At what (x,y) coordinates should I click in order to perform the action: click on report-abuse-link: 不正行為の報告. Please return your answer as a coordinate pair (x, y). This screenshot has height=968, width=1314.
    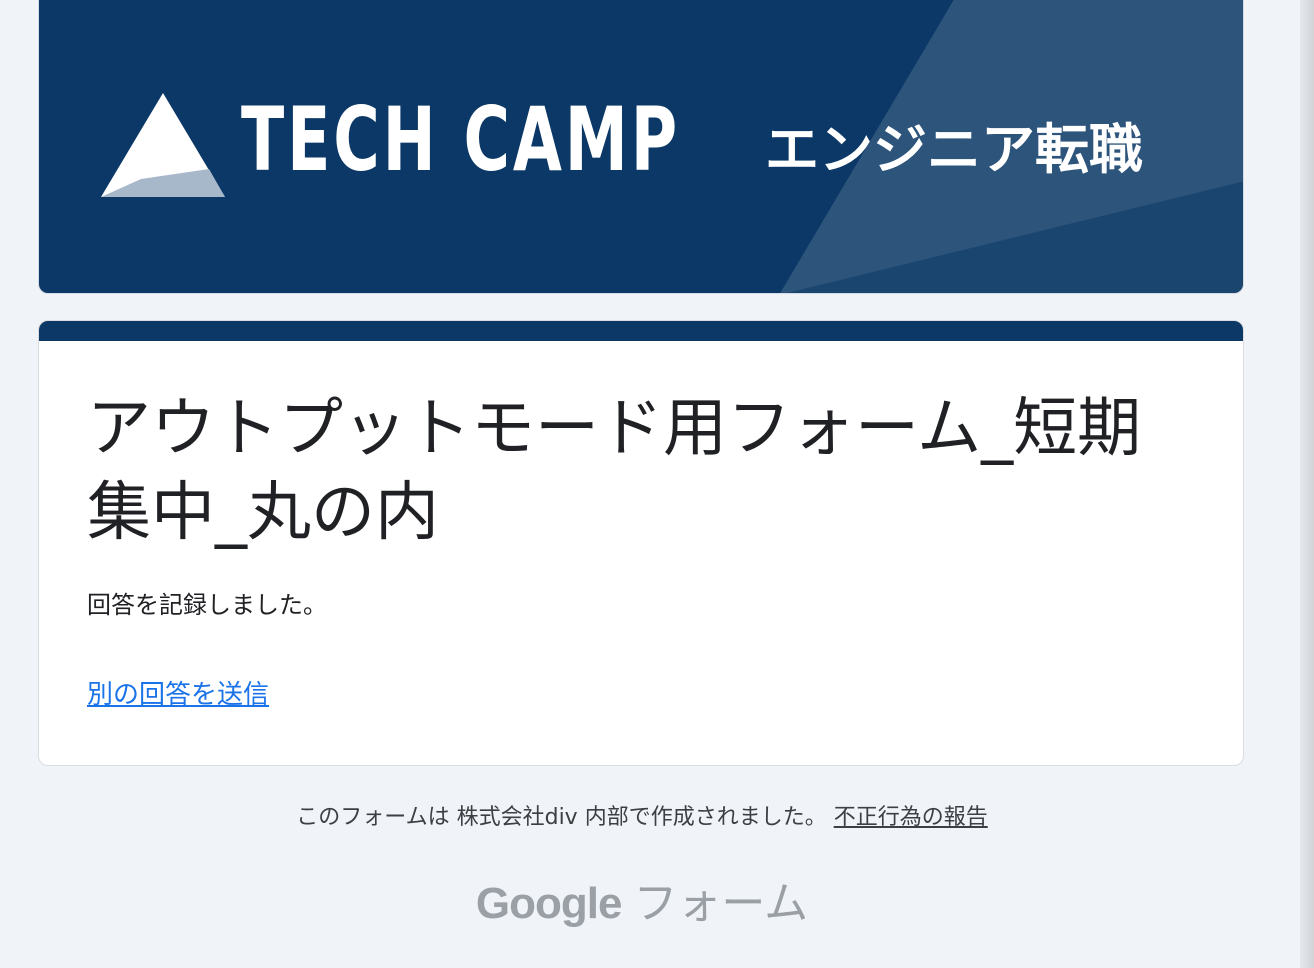
    Looking at the image, I should click on (911, 817).